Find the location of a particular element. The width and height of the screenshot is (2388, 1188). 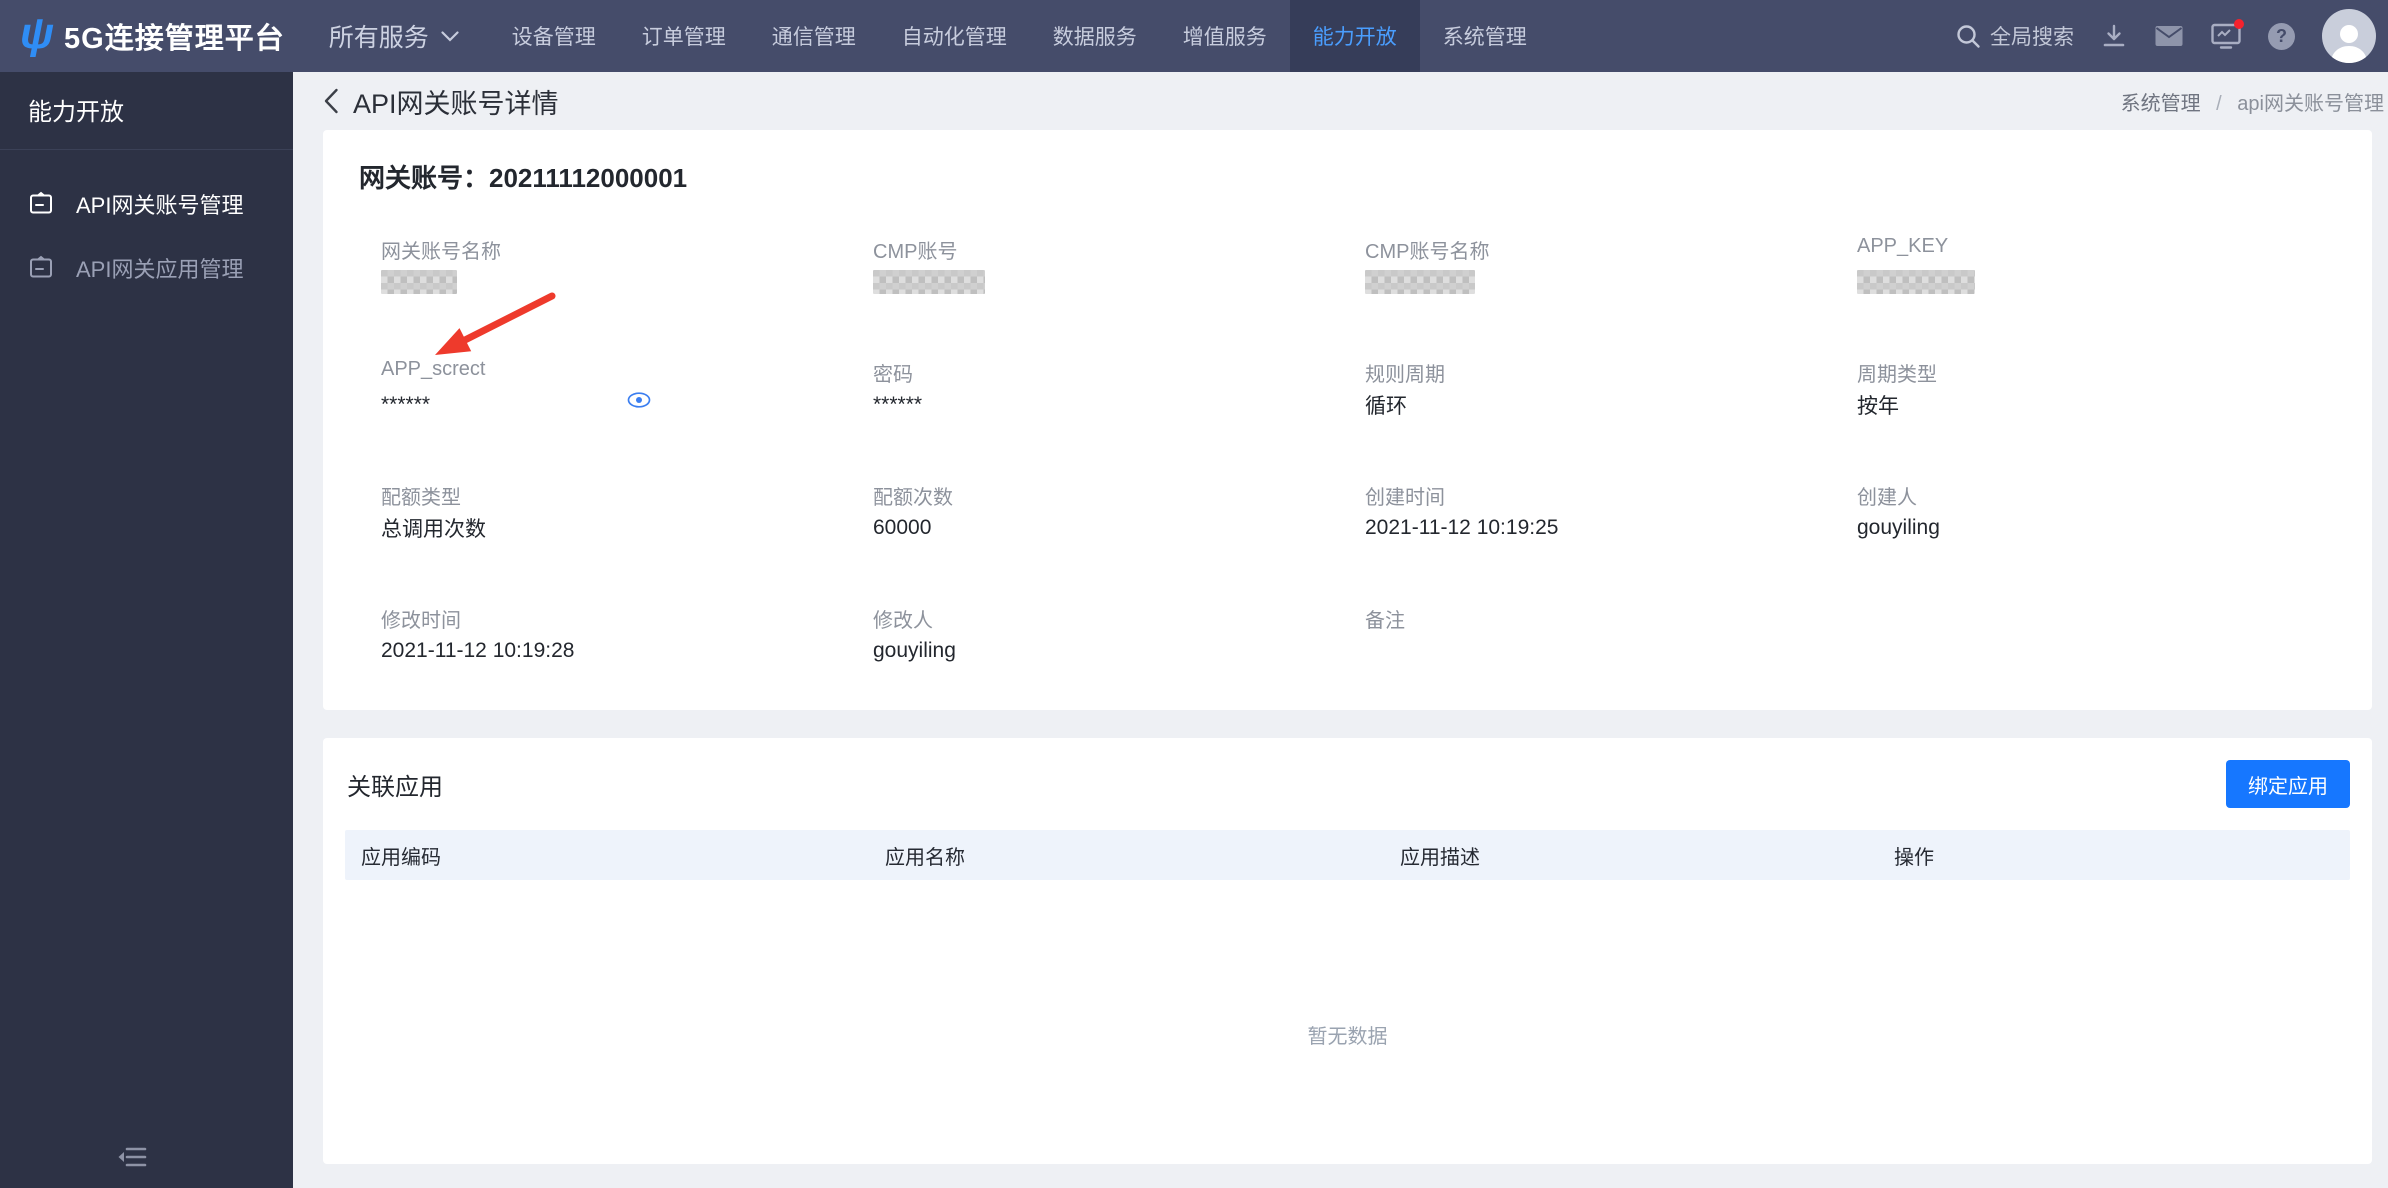

sidebar-menu: API网关账号管理 API网关应用管理 is located at coordinates (146, 225).